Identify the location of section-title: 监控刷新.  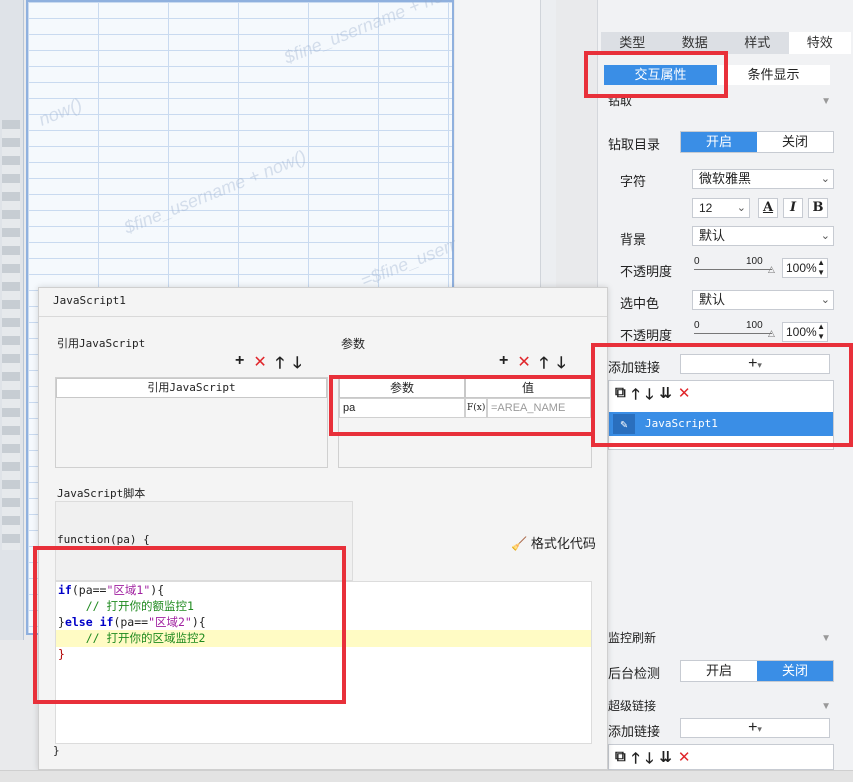
(632, 638).